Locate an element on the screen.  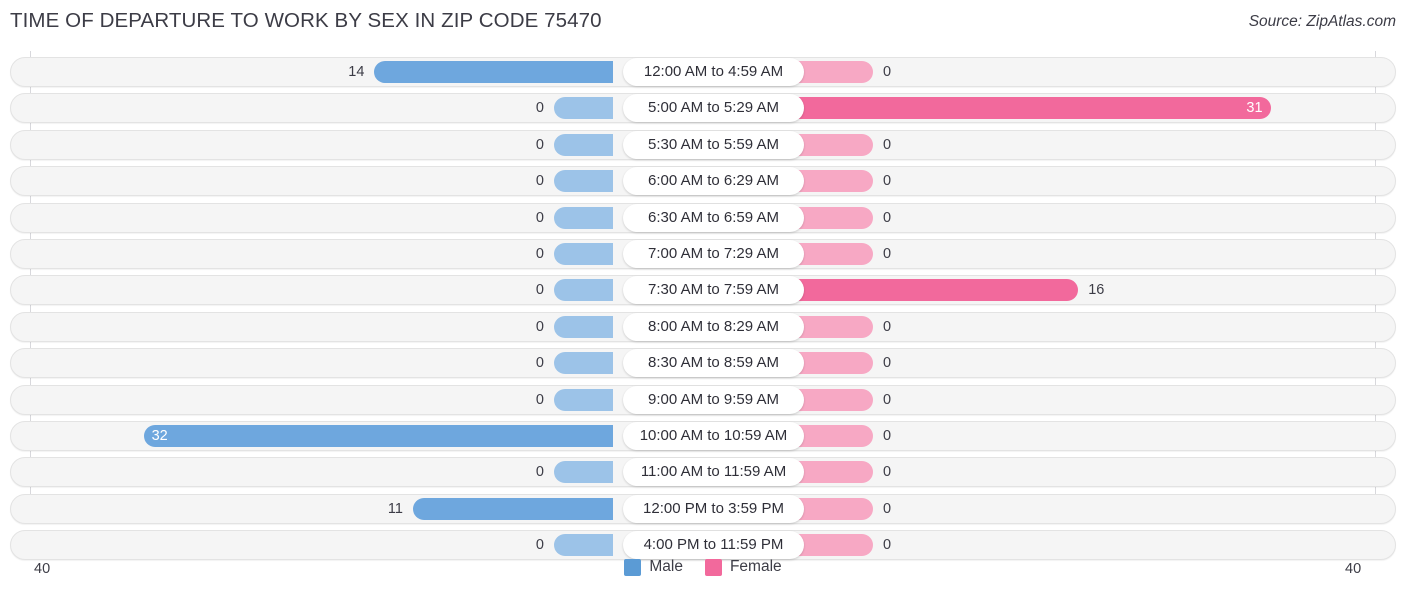
bar-track: 0 0 6:00 AM to 6:29 AM is located at coordinates (704, 181).